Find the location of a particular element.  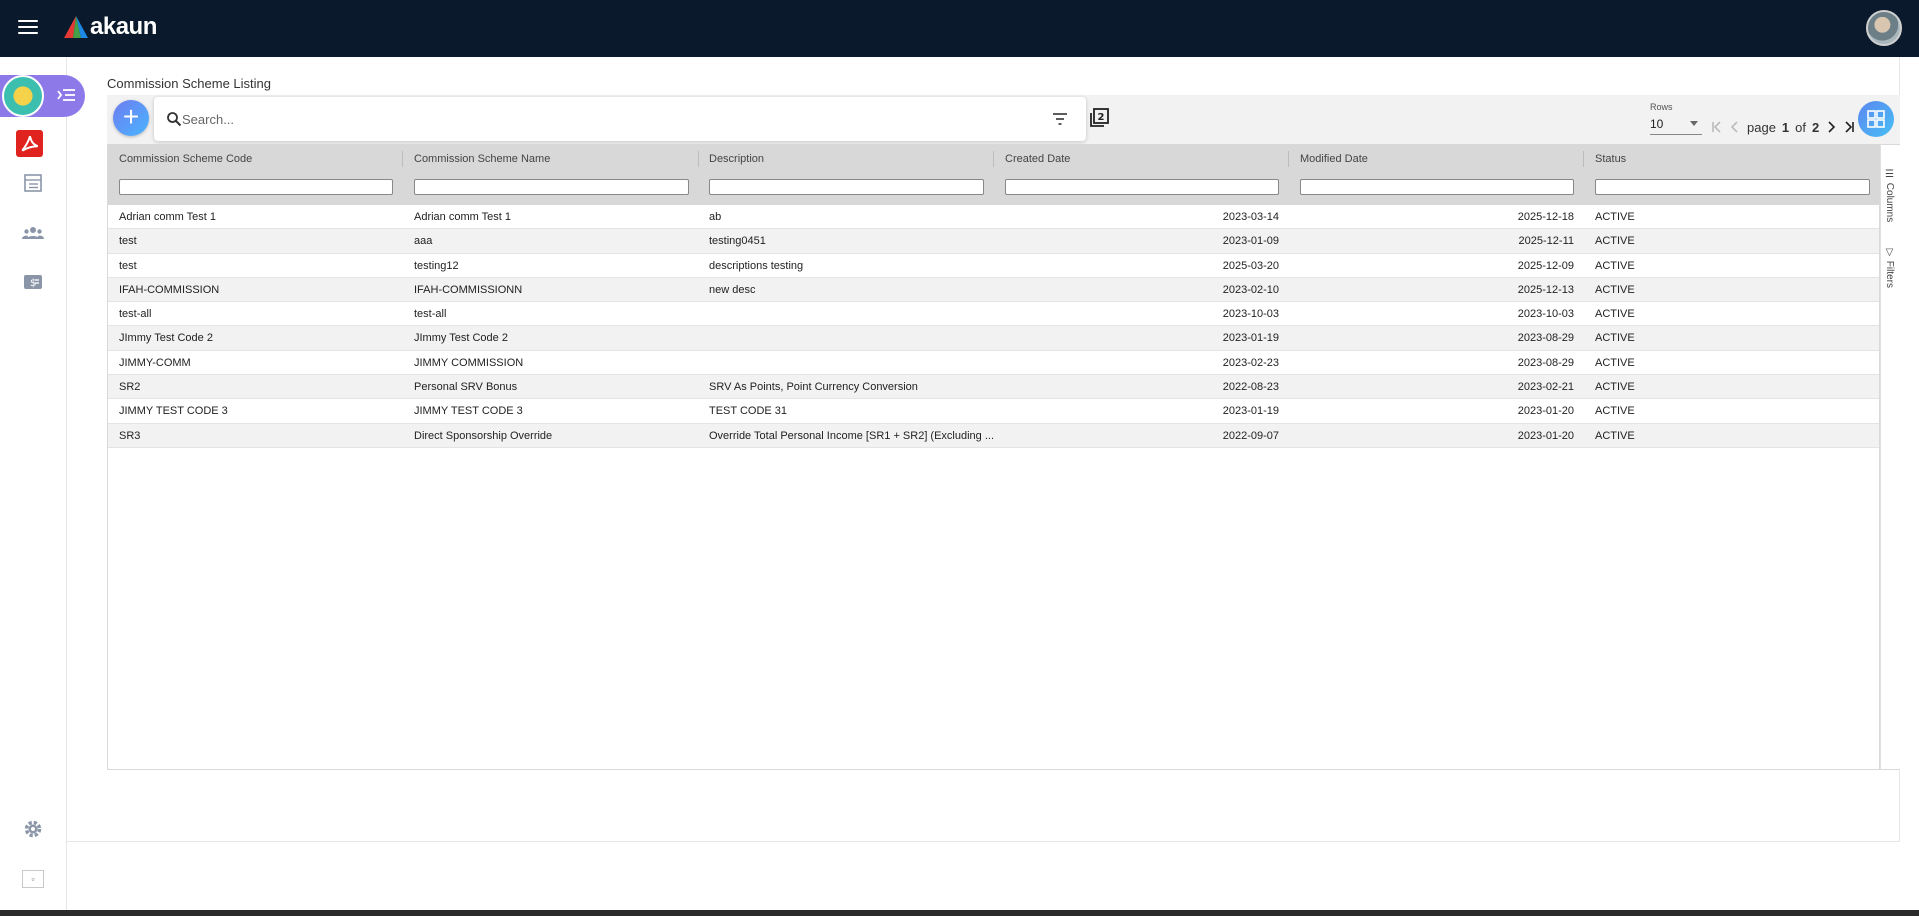

add-button: + is located at coordinates (131, 118).